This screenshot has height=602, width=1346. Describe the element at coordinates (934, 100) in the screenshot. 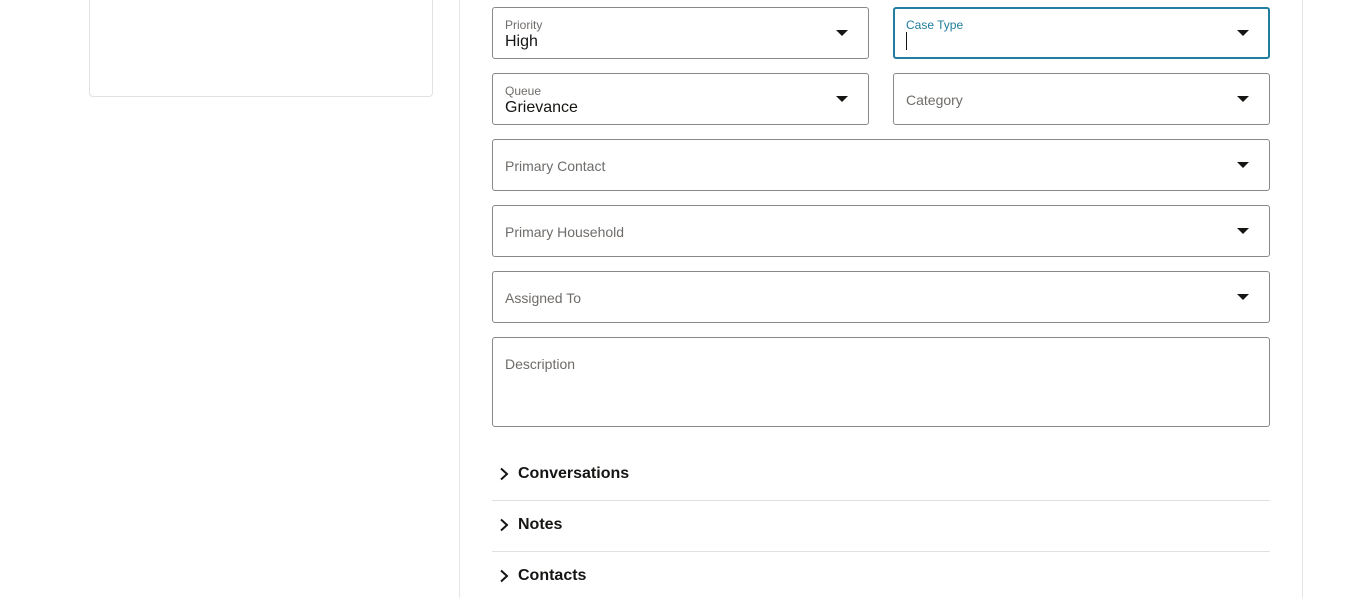

I see `category-placeholder: Category` at that location.